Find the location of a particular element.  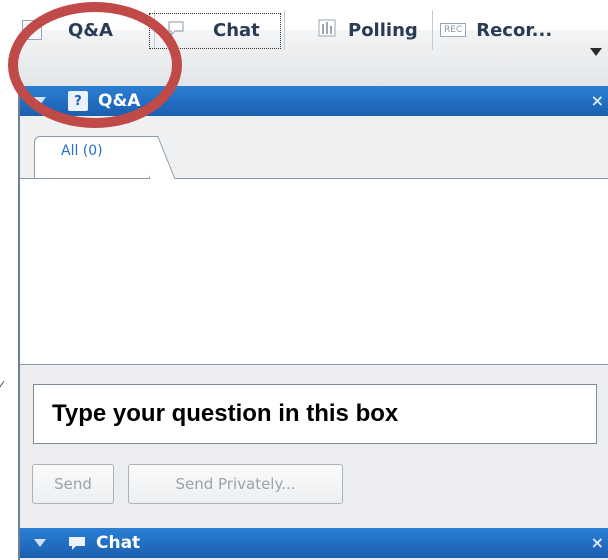

tab-polling: Polling is located at coordinates (361, 30).